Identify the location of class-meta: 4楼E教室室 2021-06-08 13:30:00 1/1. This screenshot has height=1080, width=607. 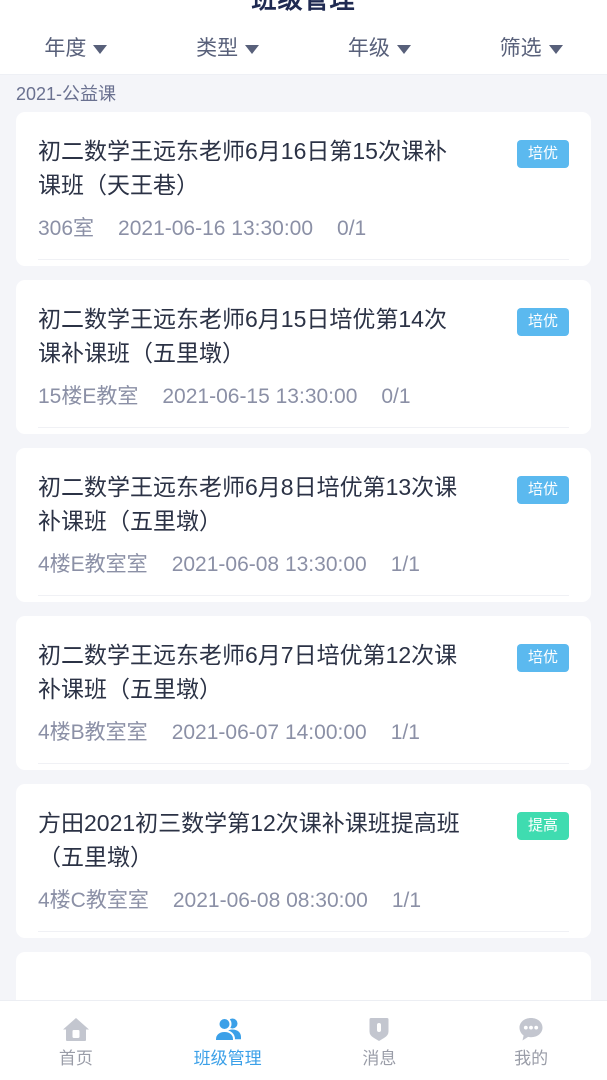
(303, 567).